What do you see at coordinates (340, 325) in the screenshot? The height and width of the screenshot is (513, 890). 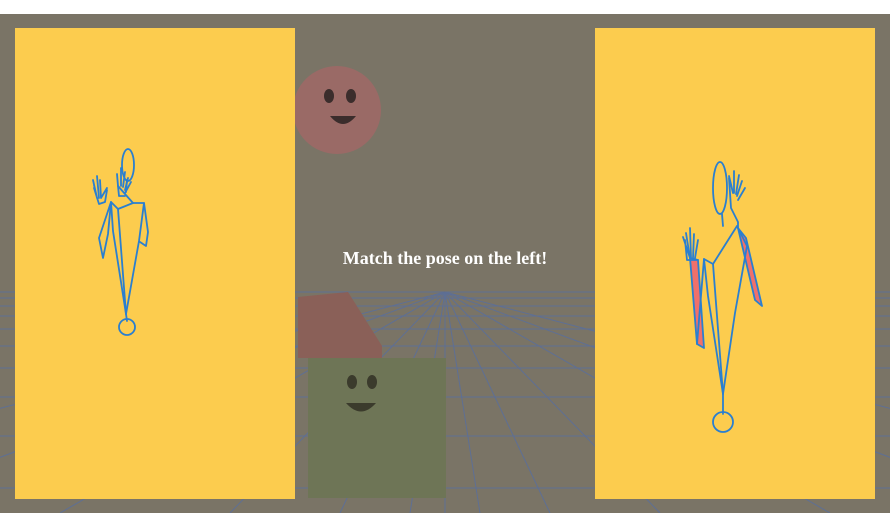 I see `pink-cube` at bounding box center [340, 325].